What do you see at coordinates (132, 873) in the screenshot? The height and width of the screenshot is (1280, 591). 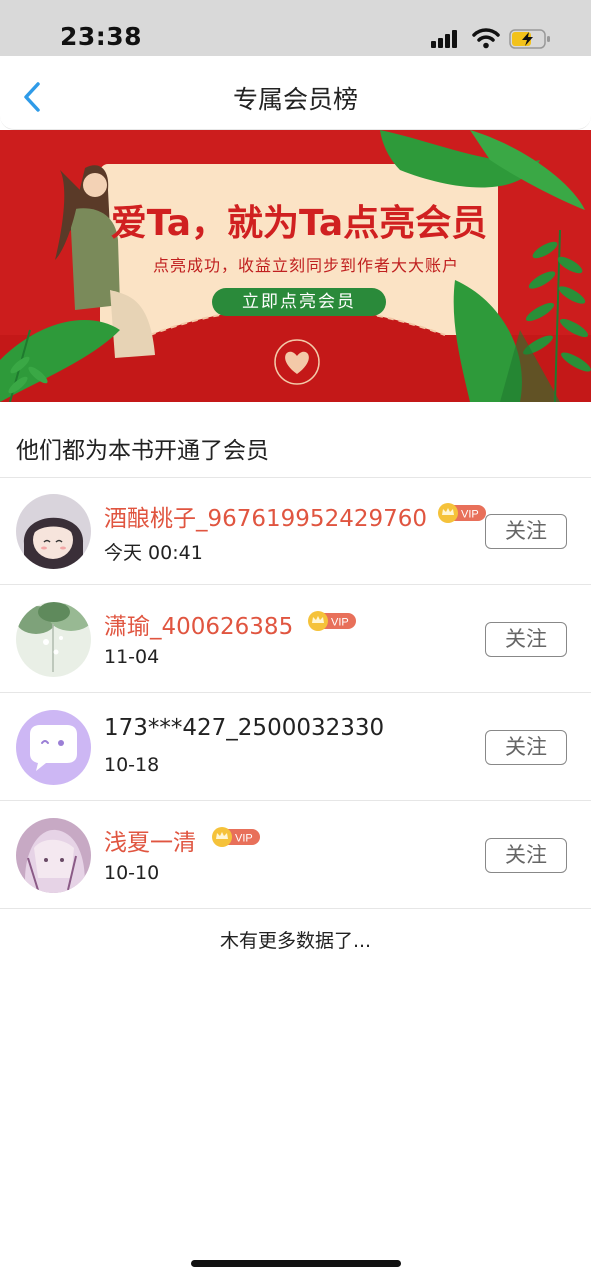 I see `member-date: 10-10` at bounding box center [132, 873].